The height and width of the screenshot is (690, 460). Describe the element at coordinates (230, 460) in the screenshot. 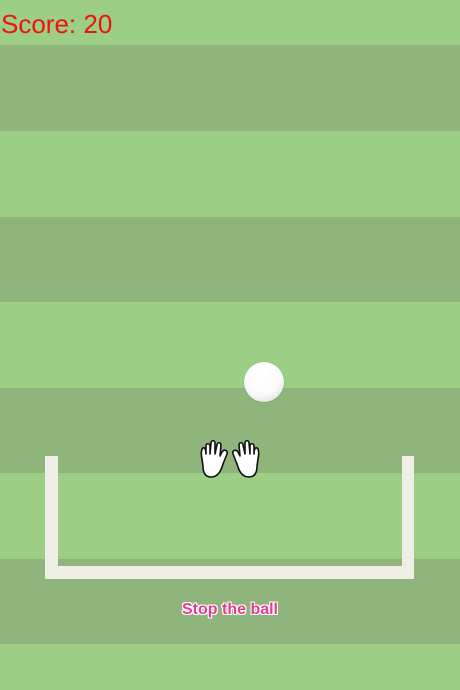

I see `goalkeeper-gloves-icon` at that location.